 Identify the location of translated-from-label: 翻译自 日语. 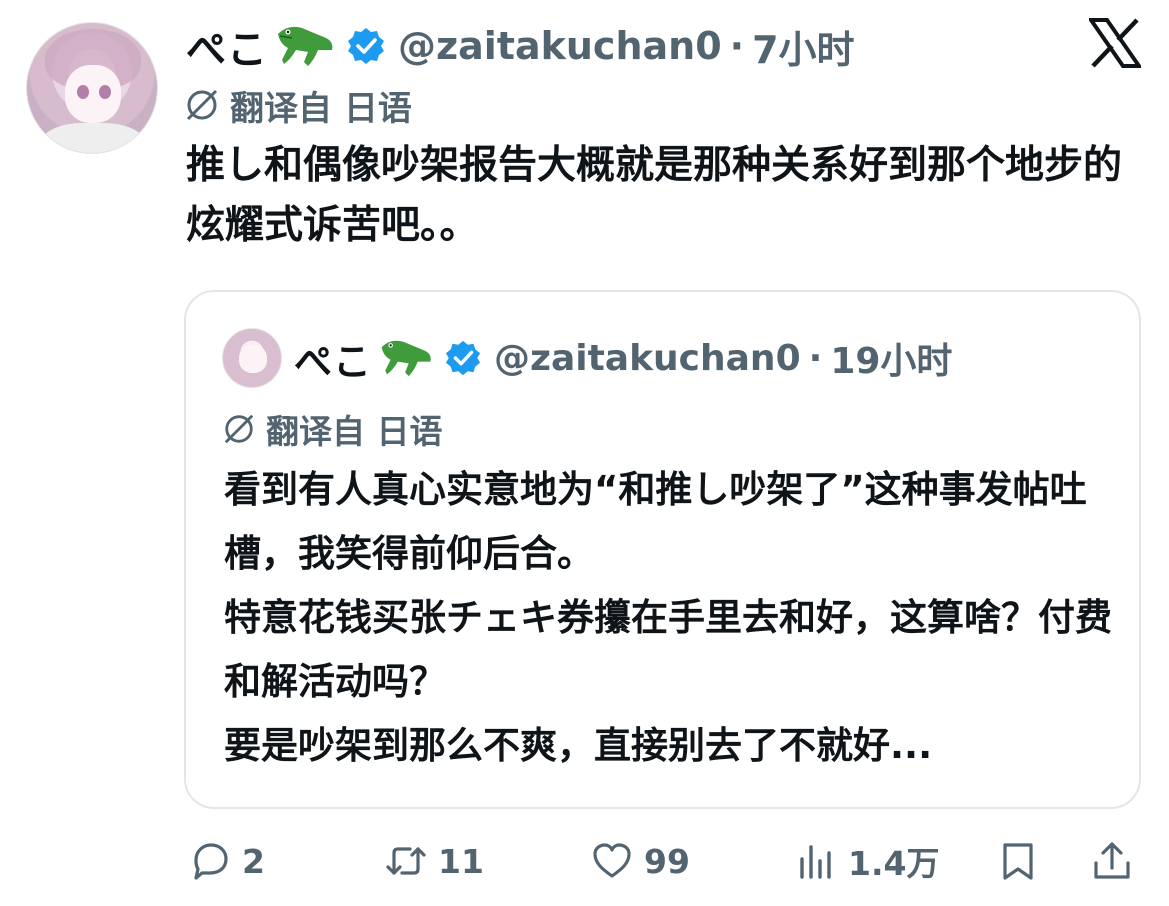
(298, 105).